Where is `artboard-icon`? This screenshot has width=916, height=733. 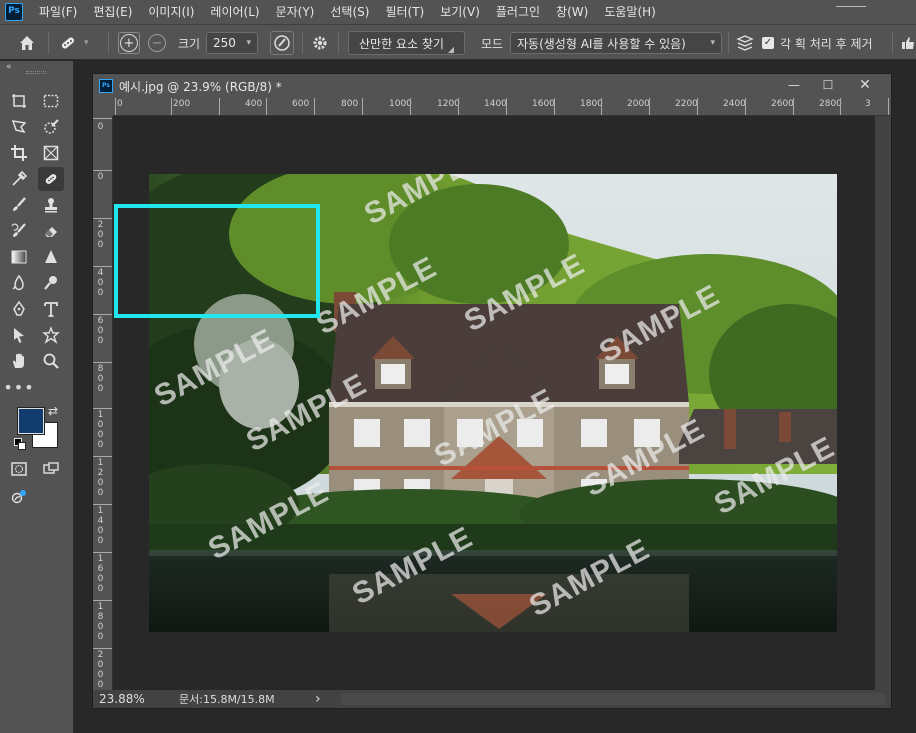
artboard-icon is located at coordinates (19, 101).